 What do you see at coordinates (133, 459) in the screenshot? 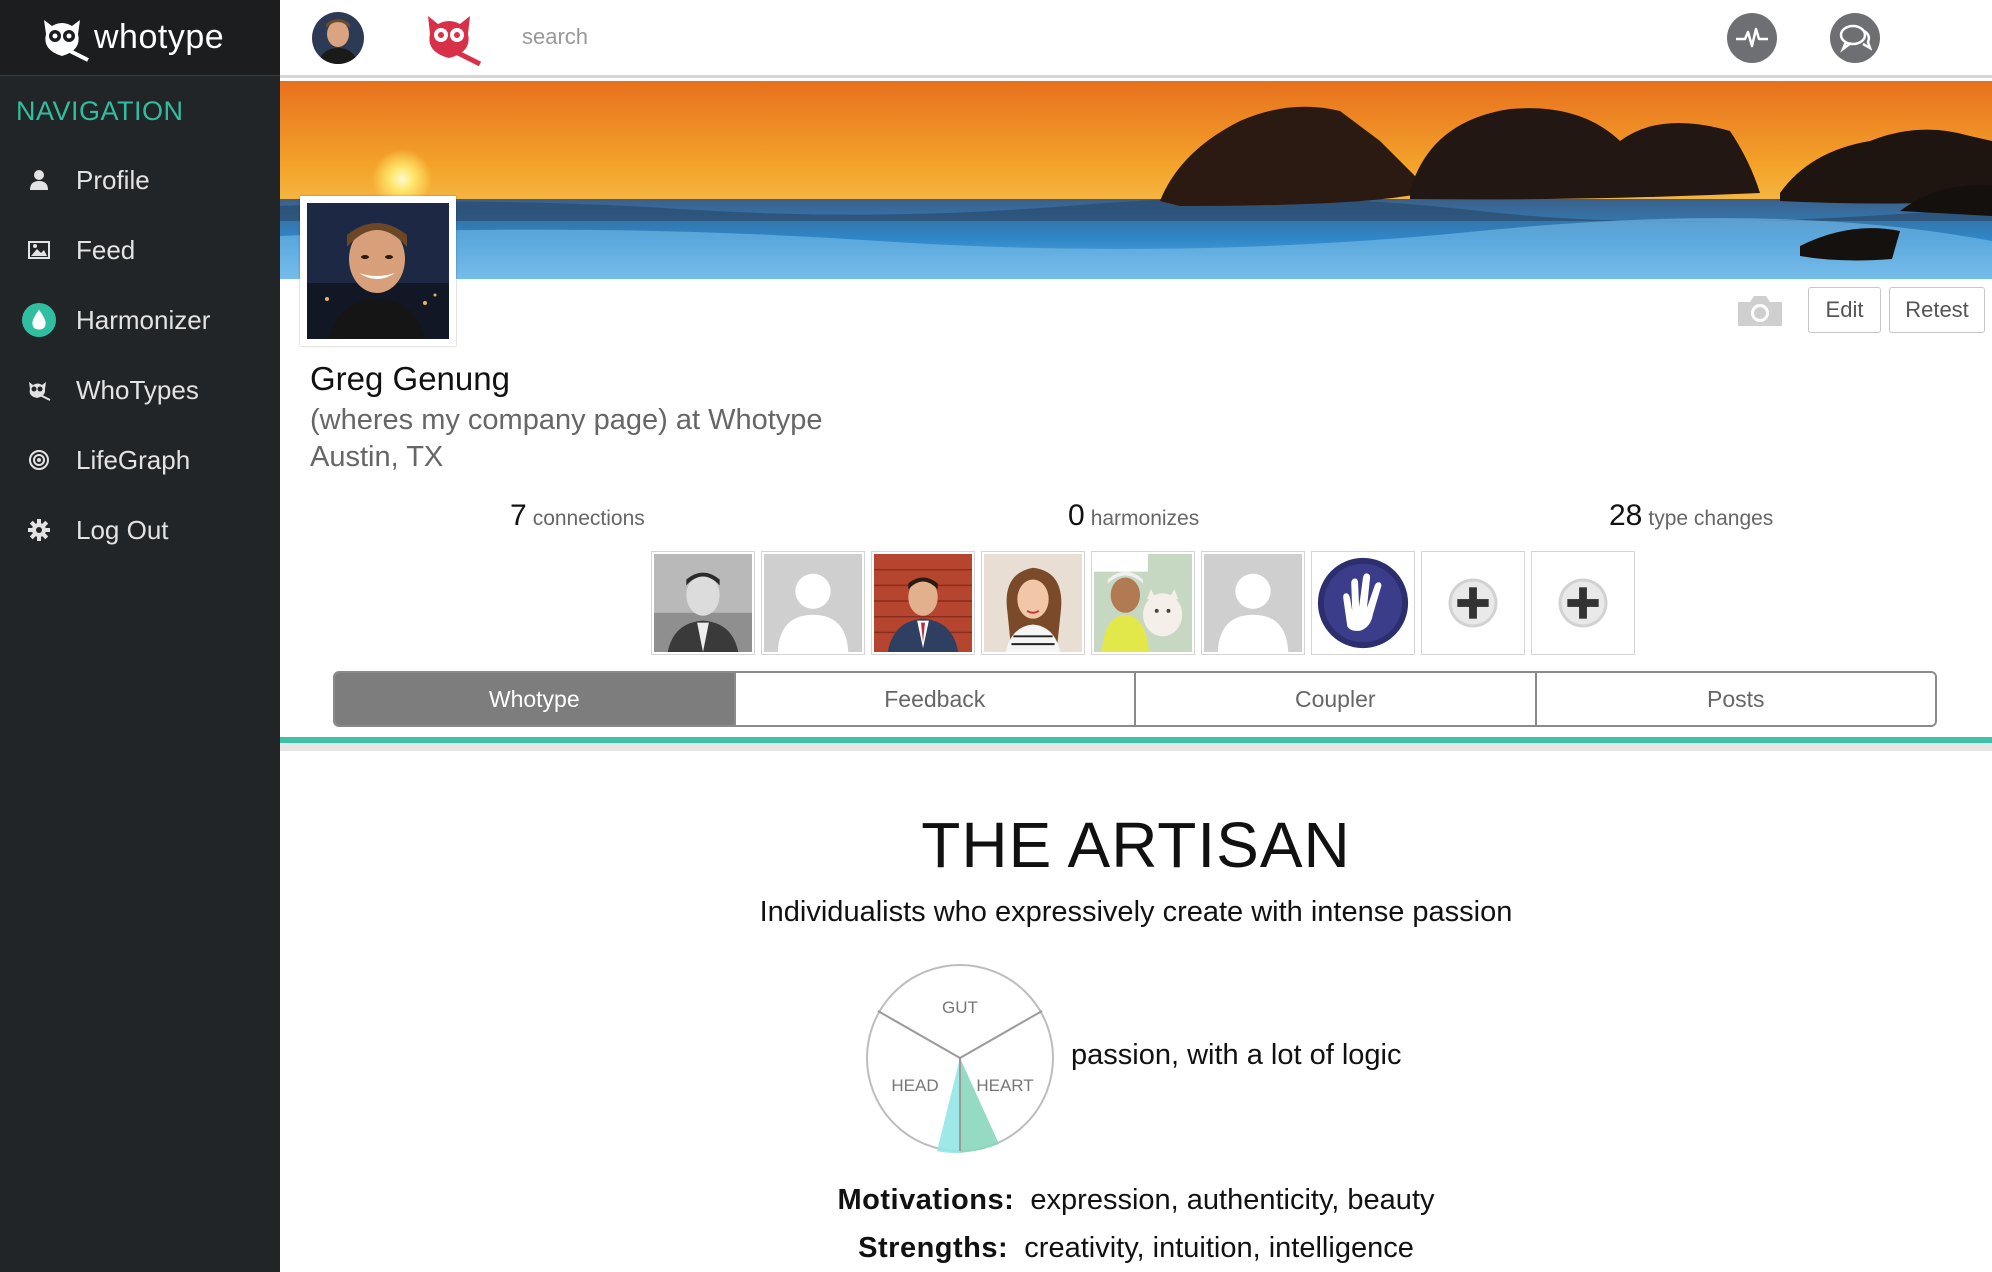
I see `nav-item-label: LifeGraph` at bounding box center [133, 459].